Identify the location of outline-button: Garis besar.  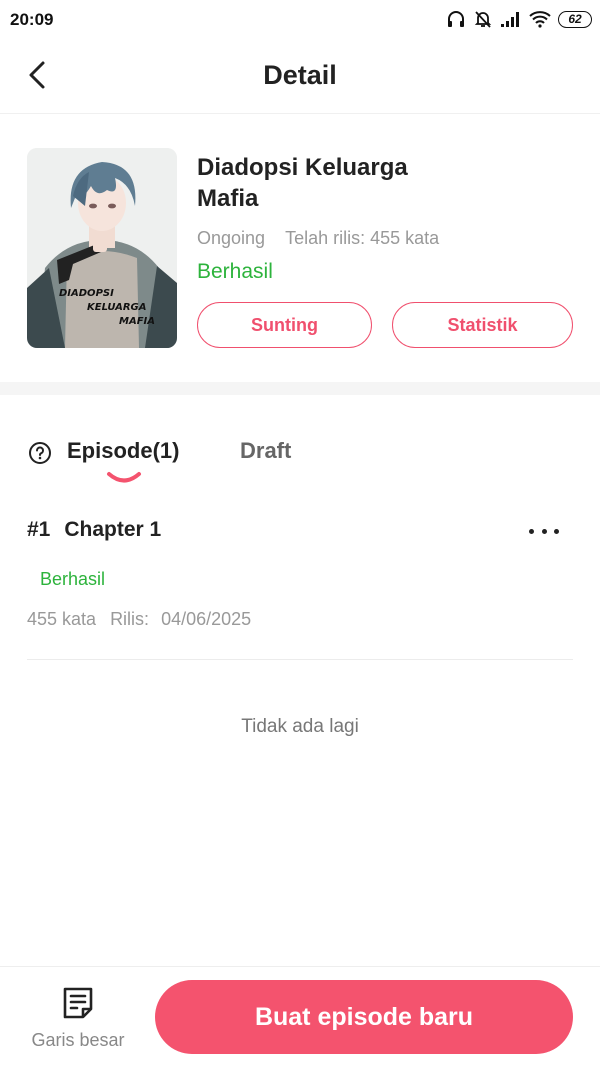
(78, 1020).